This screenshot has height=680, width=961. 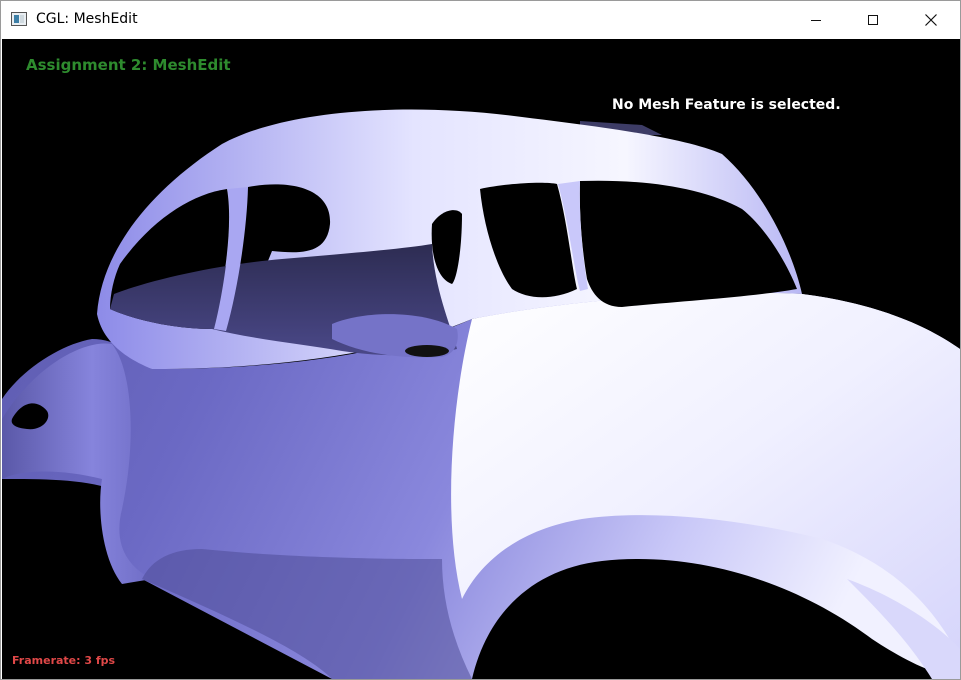 I want to click on close-icon, so click(x=931, y=20).